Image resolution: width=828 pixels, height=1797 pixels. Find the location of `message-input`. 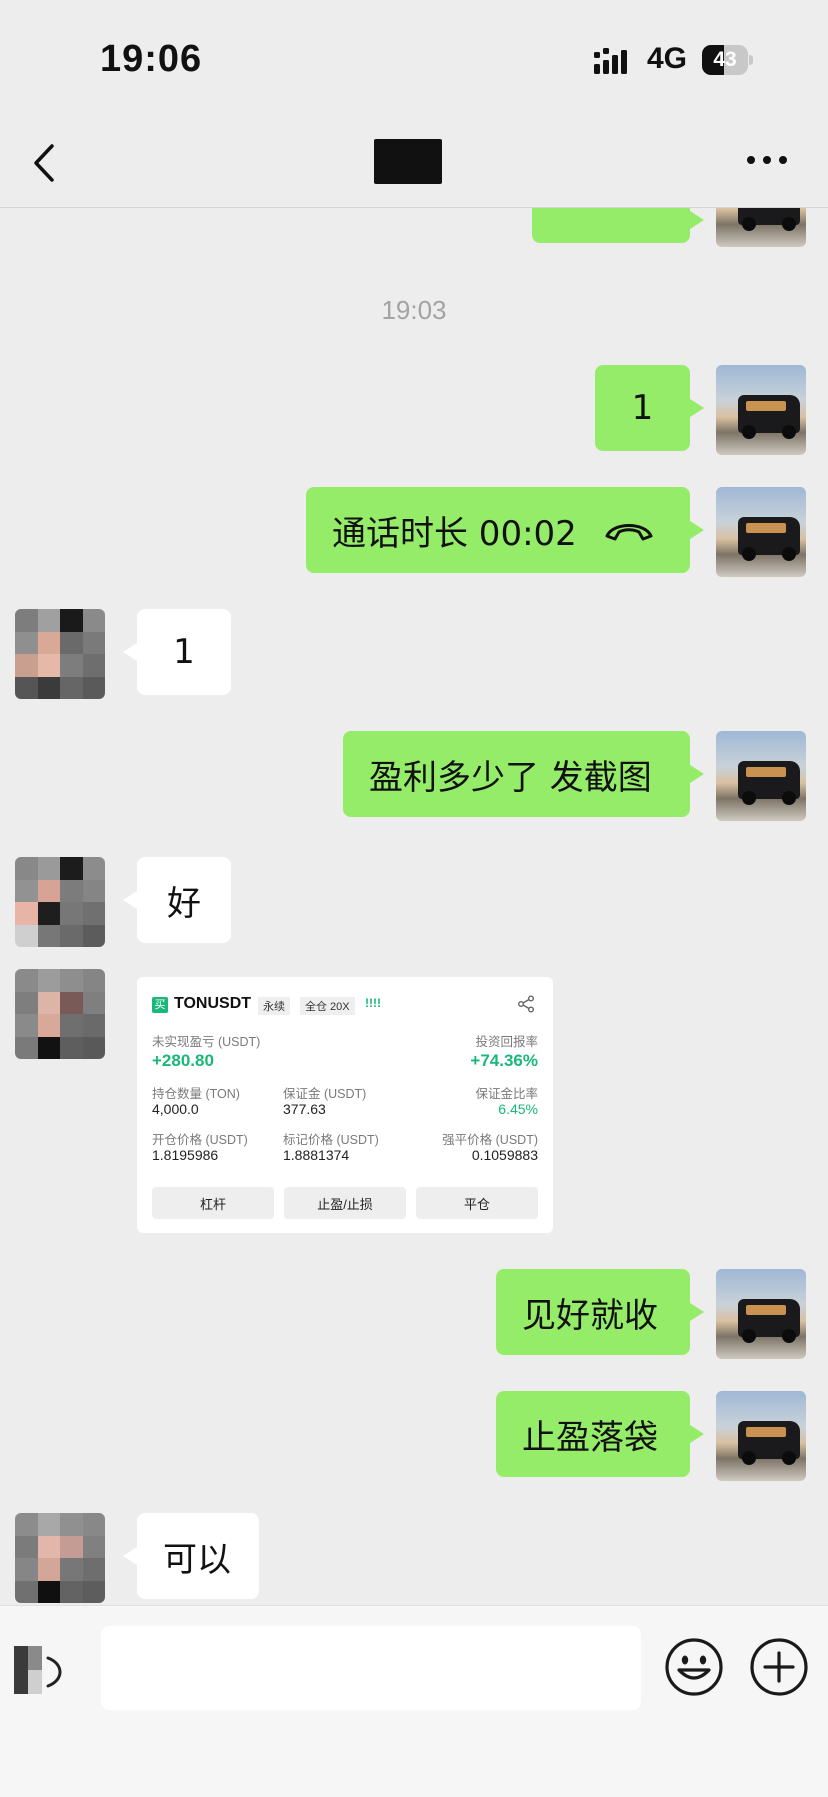

message-input is located at coordinates (371, 1668).